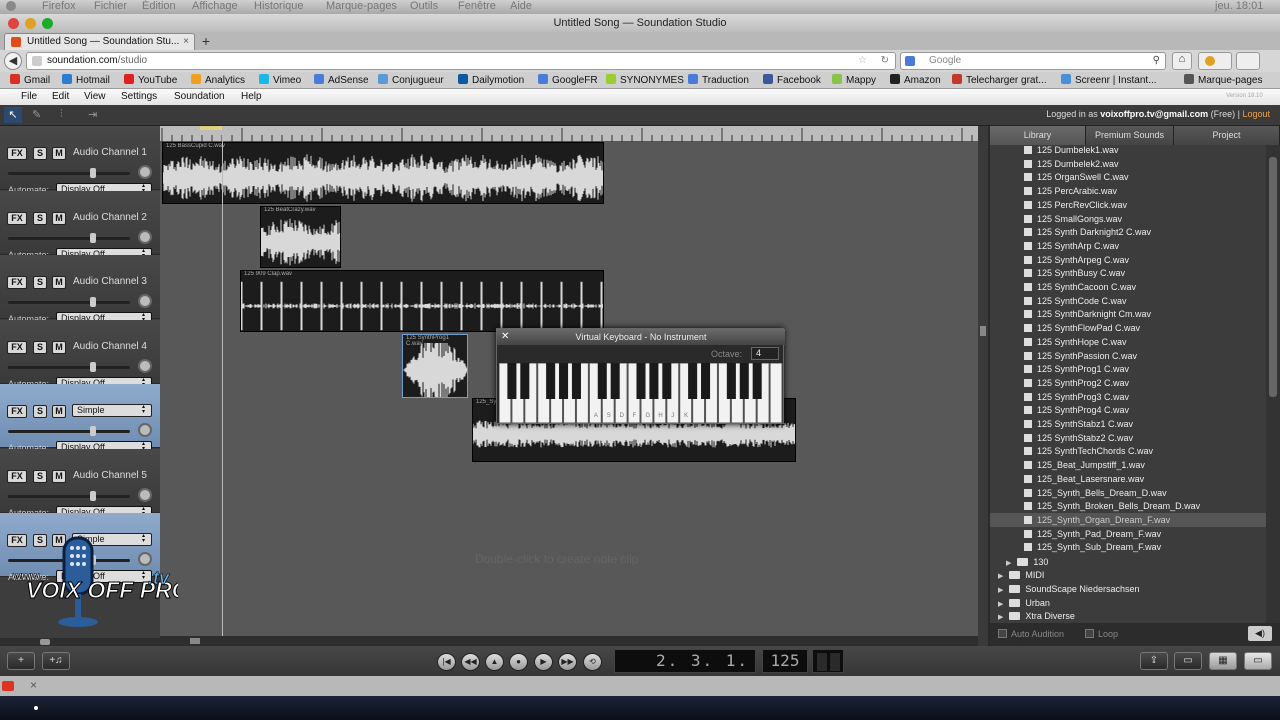 This screenshot has width=1280, height=720. I want to click on bpm-display: 125, so click(785, 661).